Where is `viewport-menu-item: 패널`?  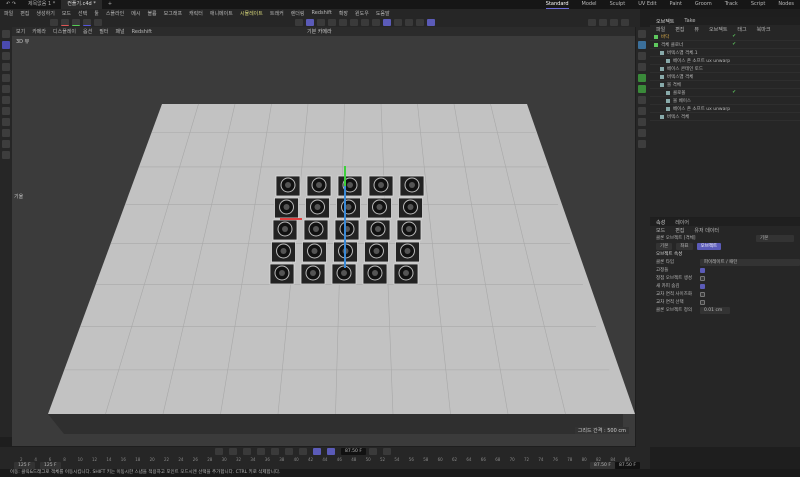
viewport-menu-item: 패널 is located at coordinates (119, 31).